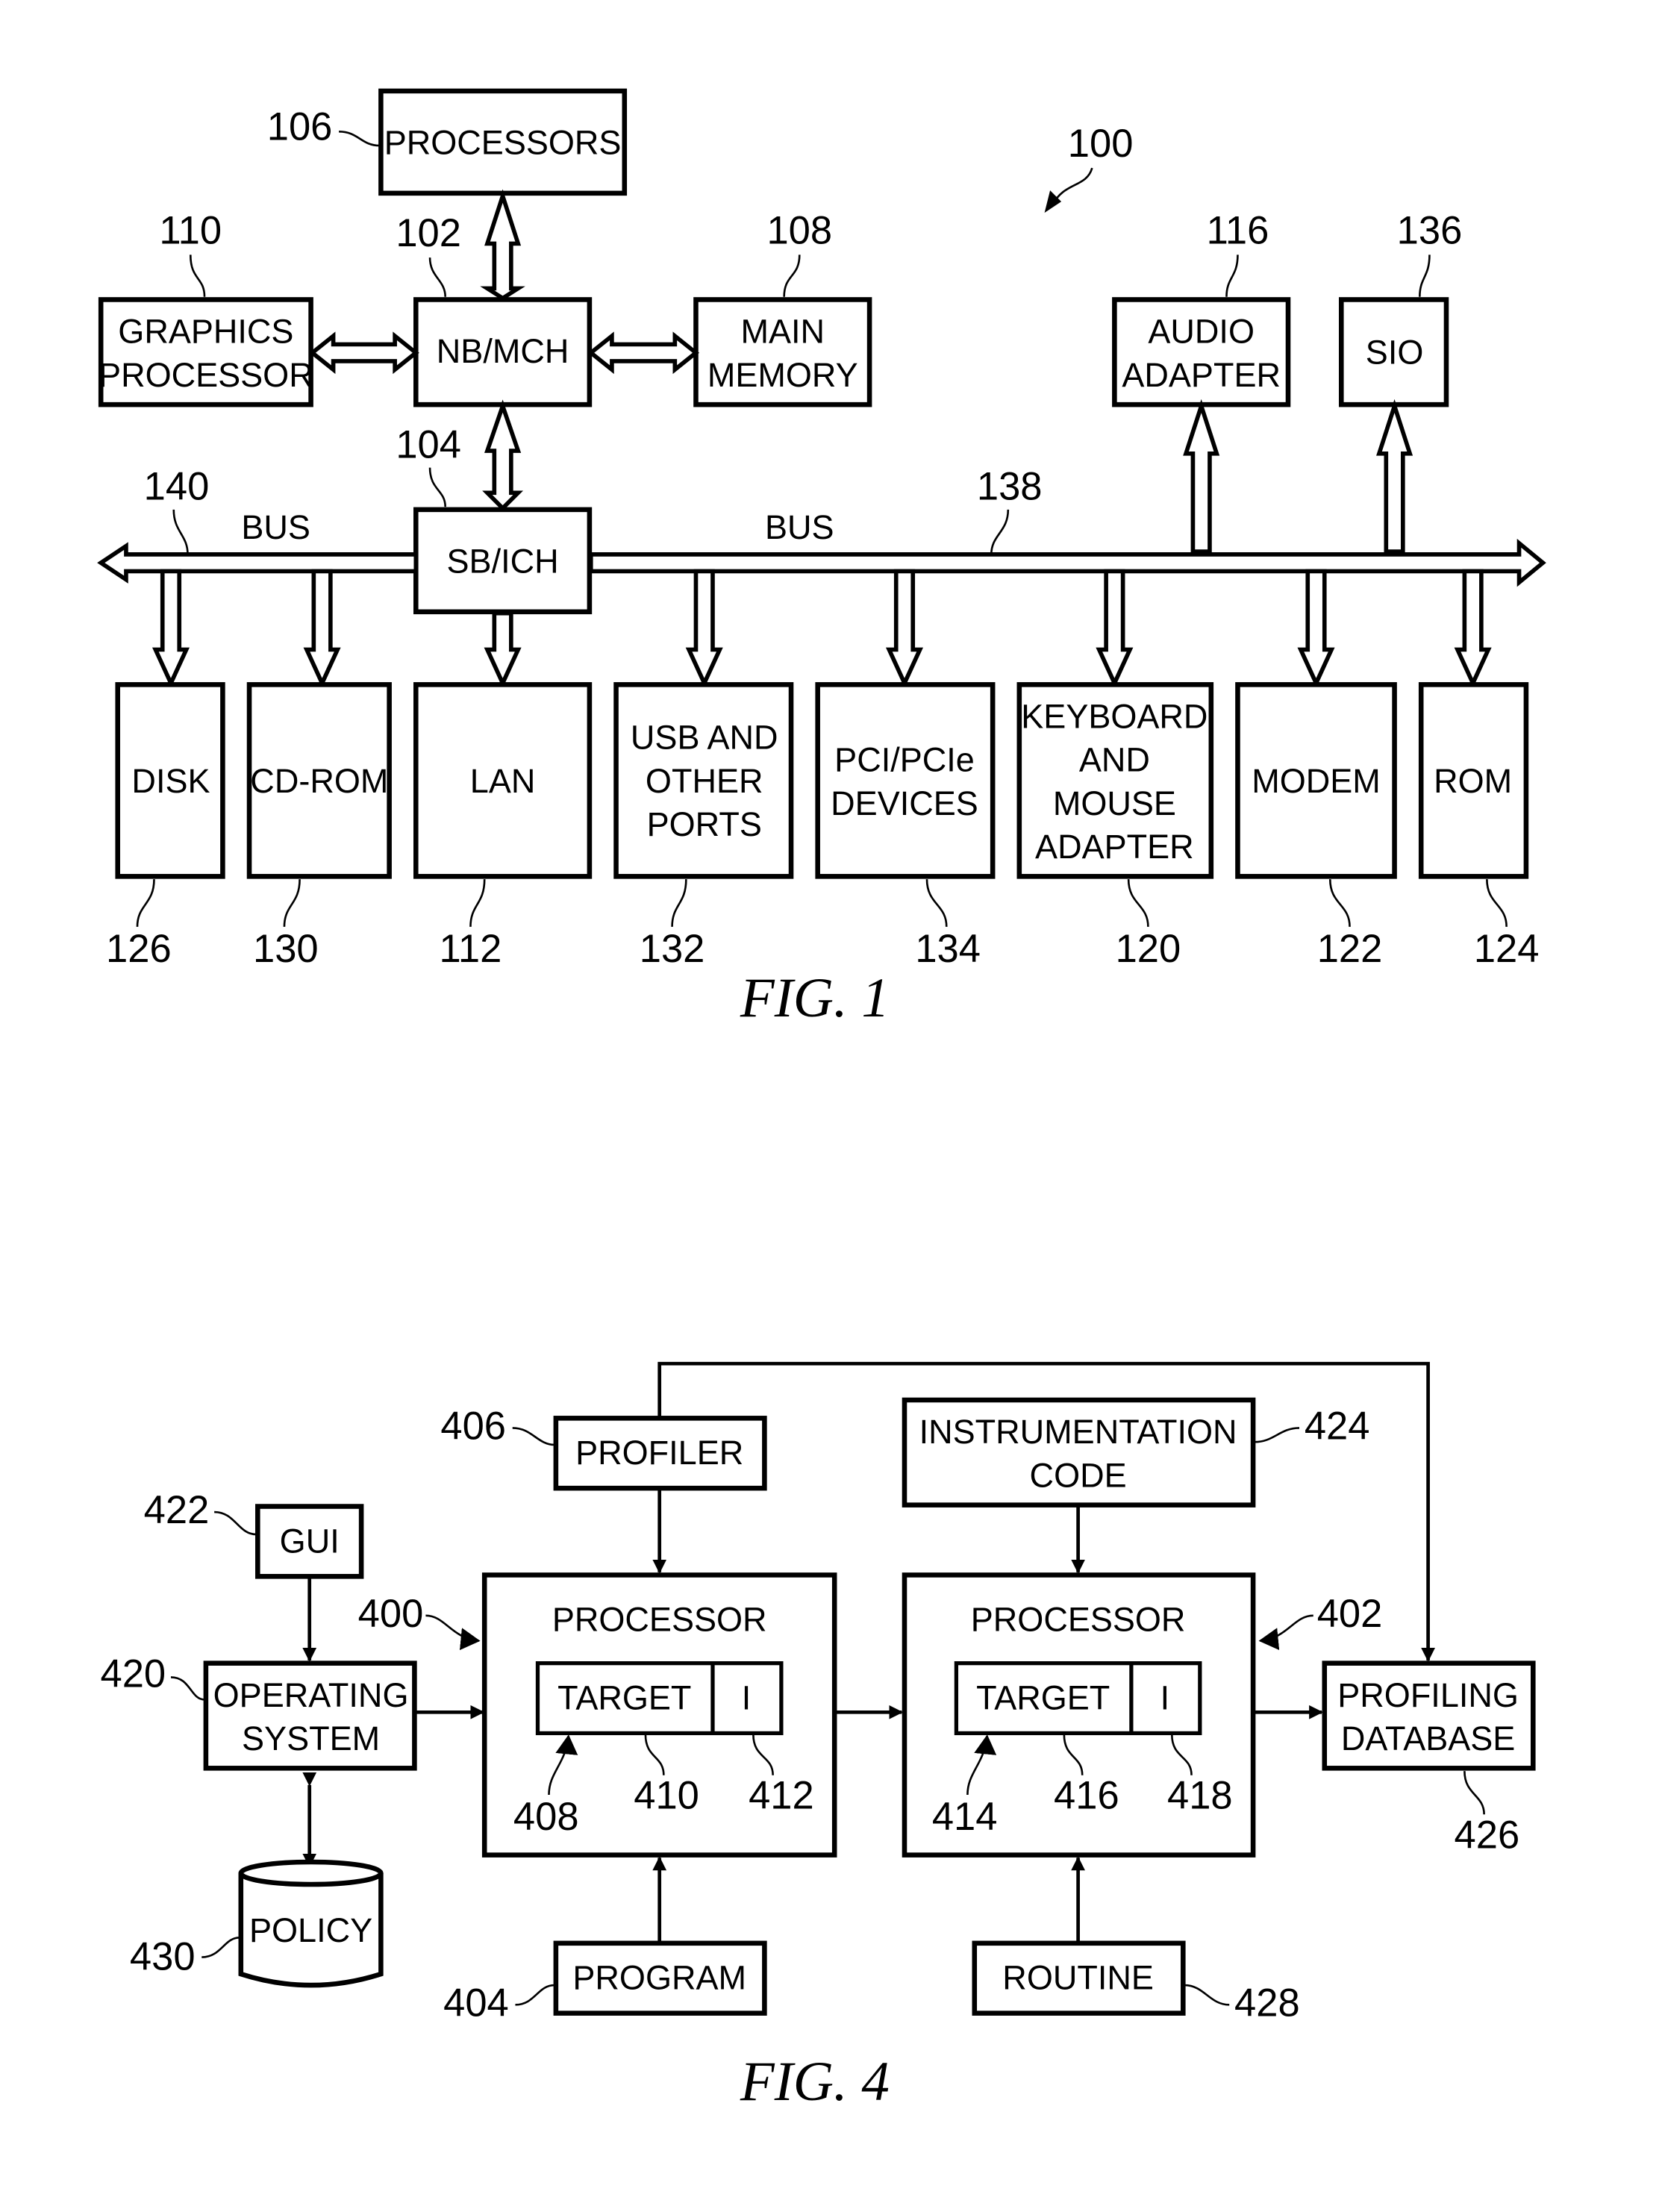  I want to click on bus-label-right: BUS, so click(799, 527).